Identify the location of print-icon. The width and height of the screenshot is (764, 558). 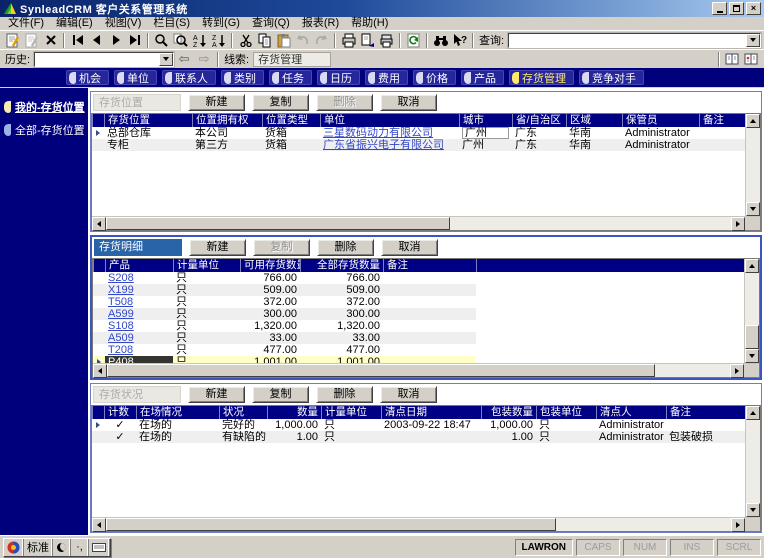
(348, 40).